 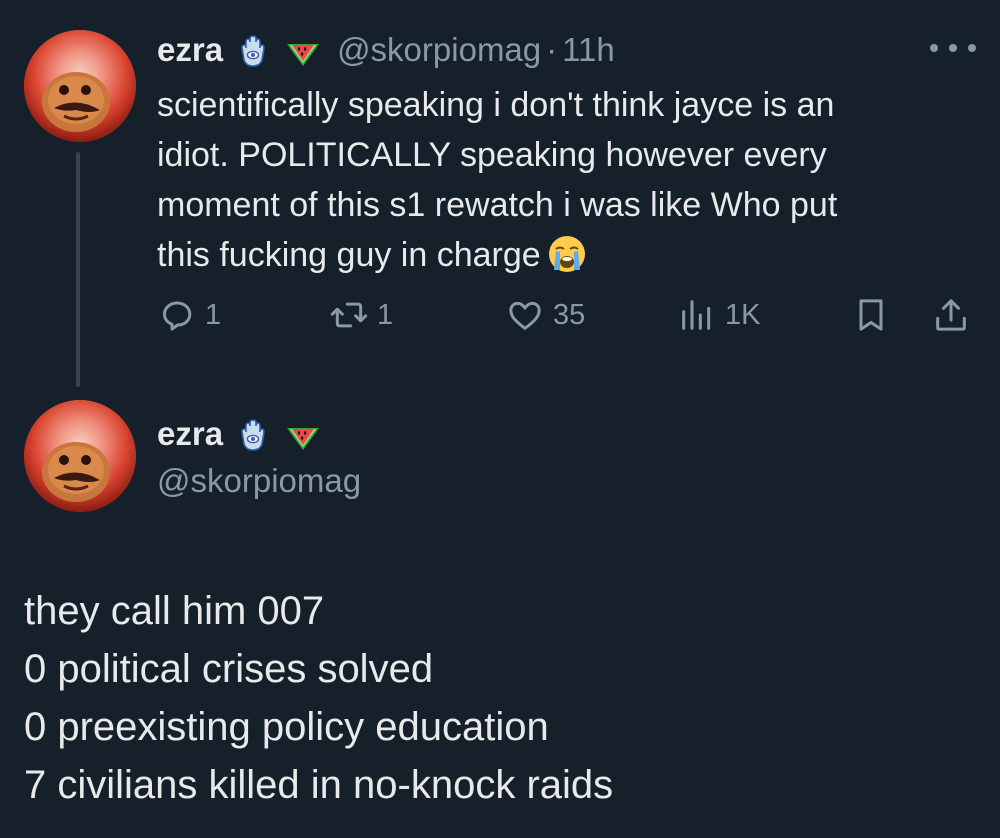 What do you see at coordinates (588, 50) in the screenshot?
I see `timestamp: 11h` at bounding box center [588, 50].